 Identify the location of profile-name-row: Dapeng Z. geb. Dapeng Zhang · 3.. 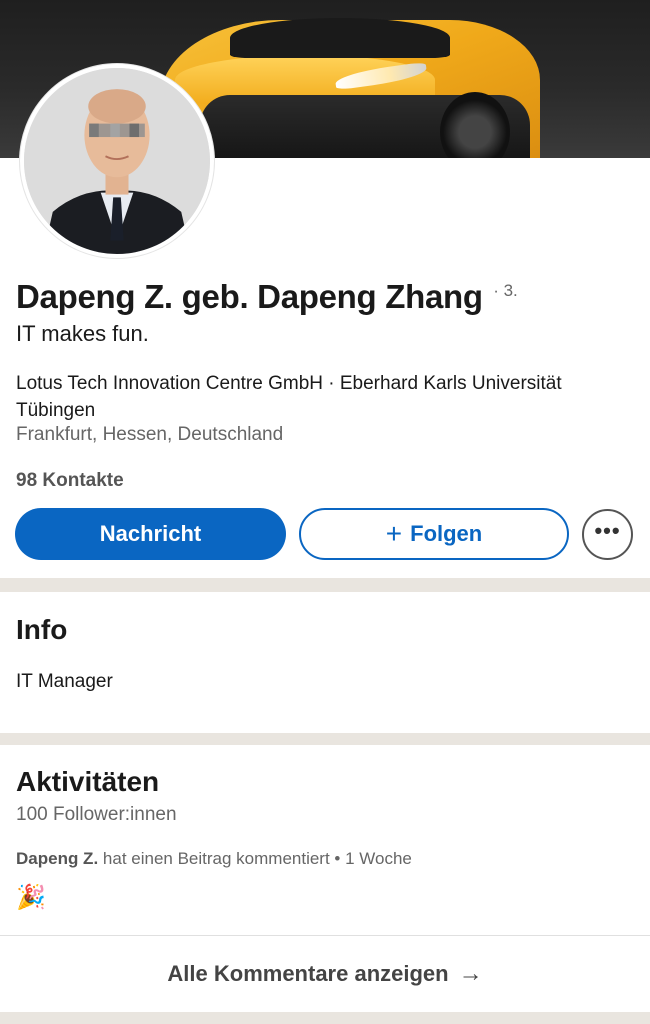
(267, 297).